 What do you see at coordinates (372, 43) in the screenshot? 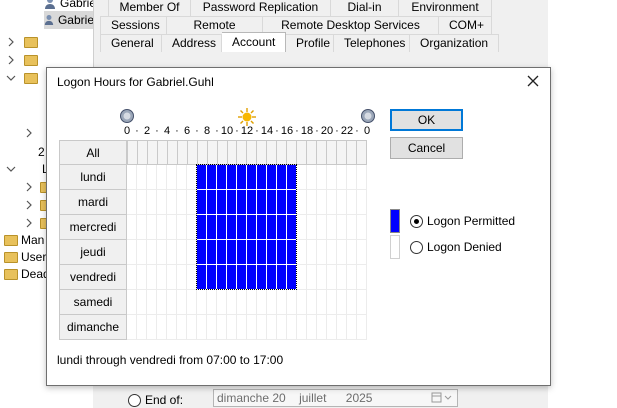
I see `tab-telephones: Telephones` at bounding box center [372, 43].